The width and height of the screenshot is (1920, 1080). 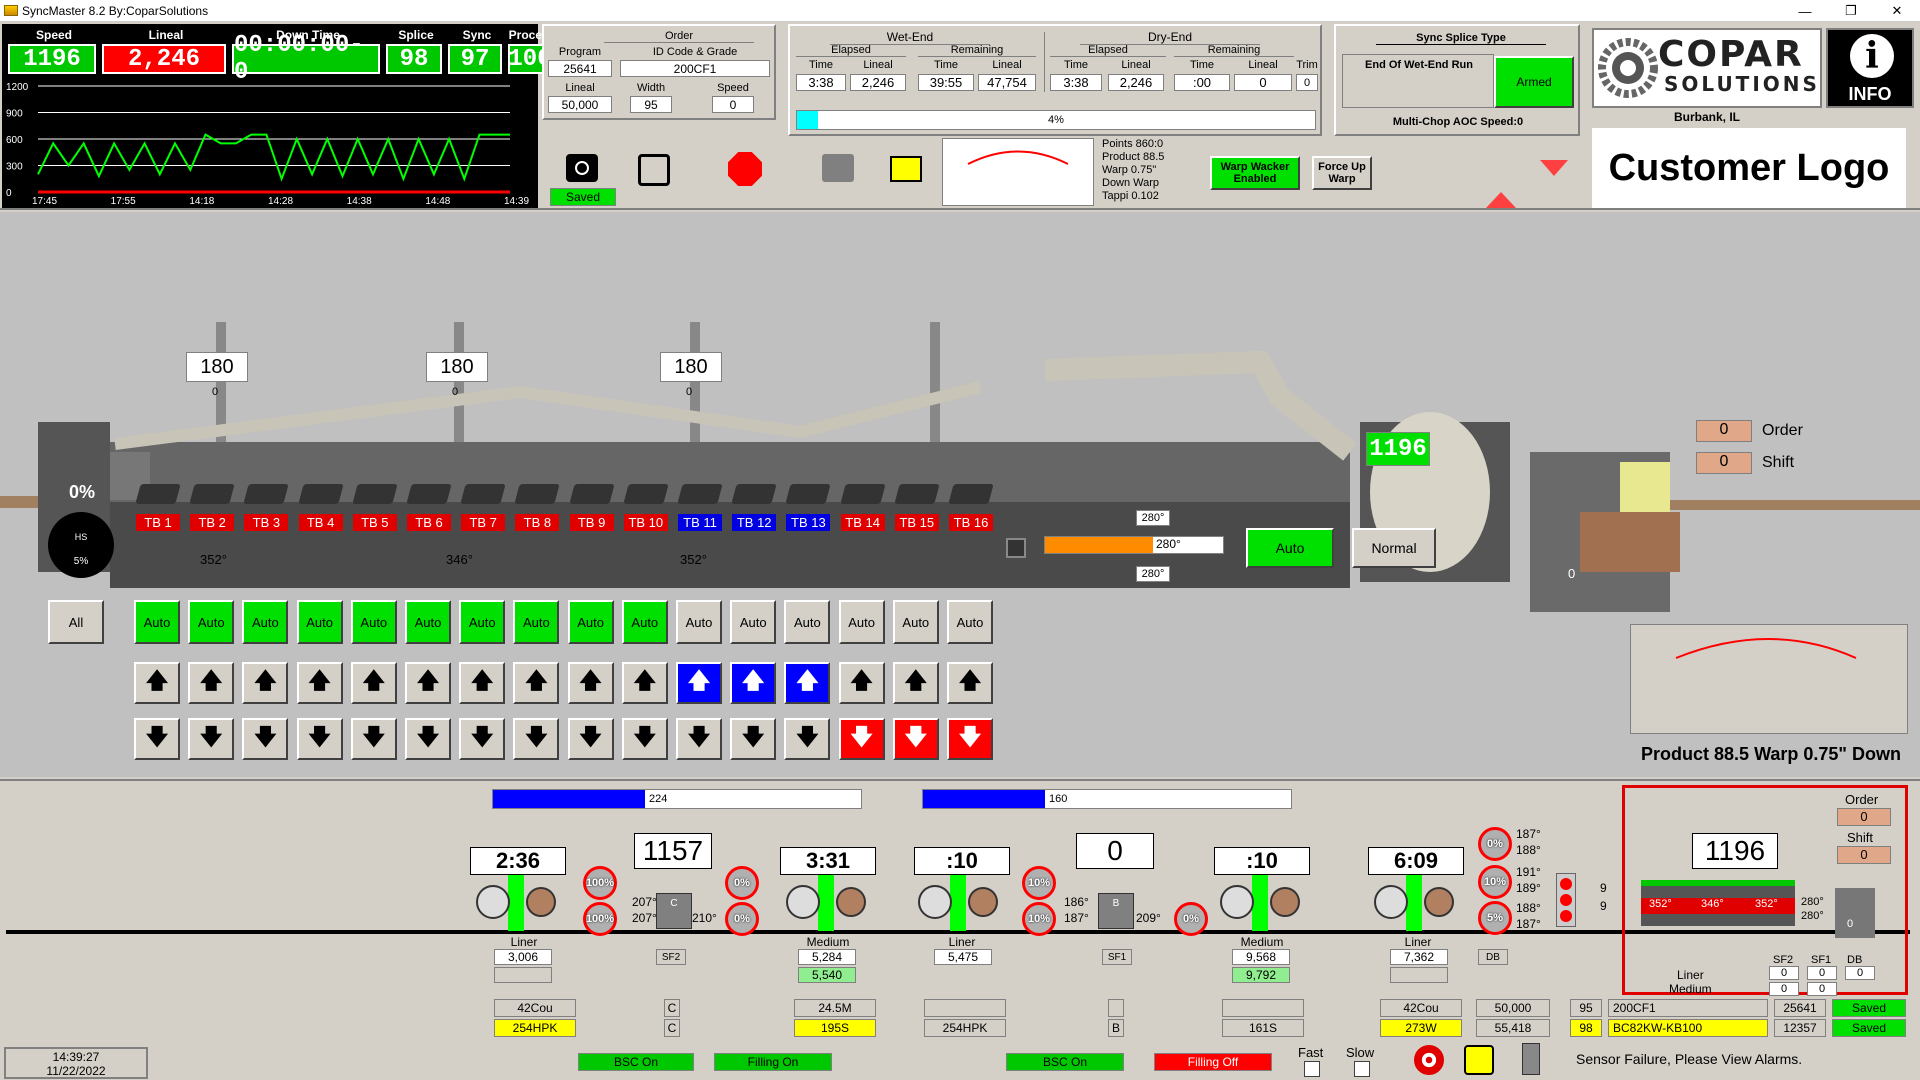 I want to click on slow-checkbox, so click(x=1362, y=1069).